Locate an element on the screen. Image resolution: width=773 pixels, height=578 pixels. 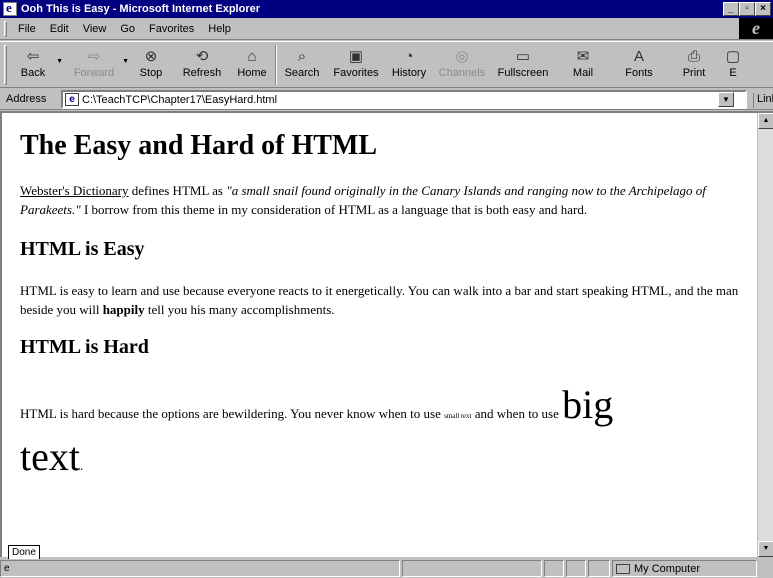
channels-icon: ◎ is located at coordinates (462, 56).